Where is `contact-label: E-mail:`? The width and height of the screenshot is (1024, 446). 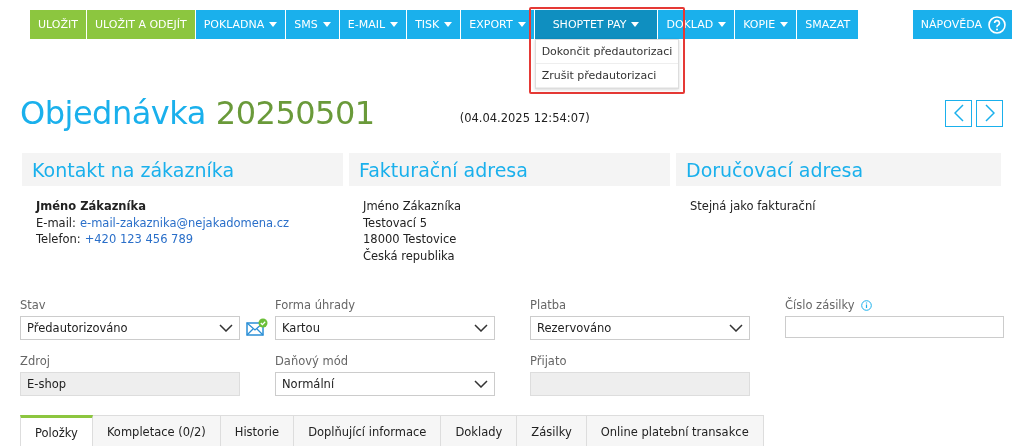 contact-label: E-mail: is located at coordinates (56, 222).